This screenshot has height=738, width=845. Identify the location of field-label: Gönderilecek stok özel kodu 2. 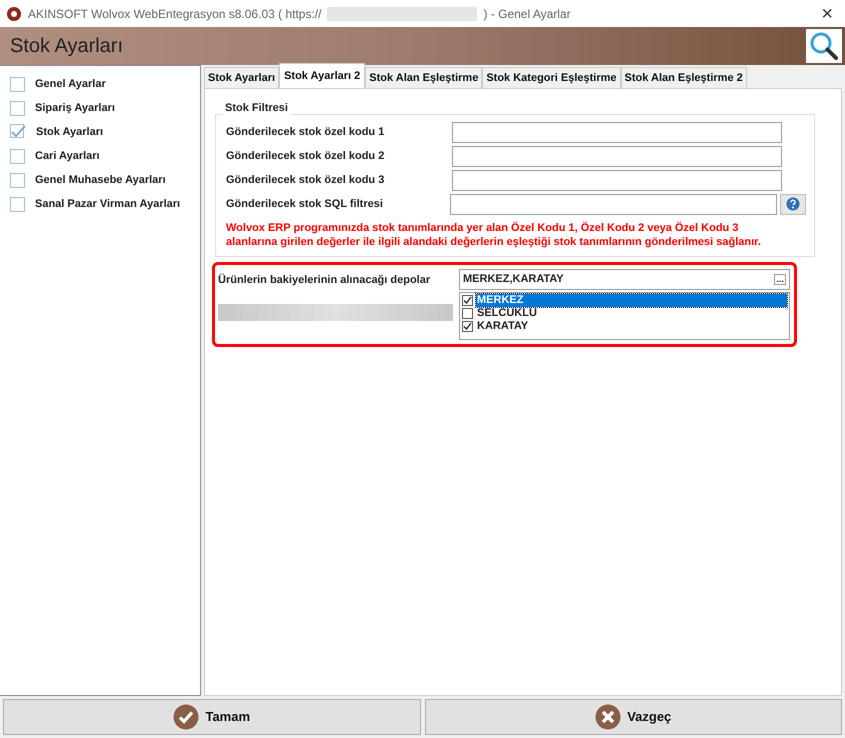
(306, 156).